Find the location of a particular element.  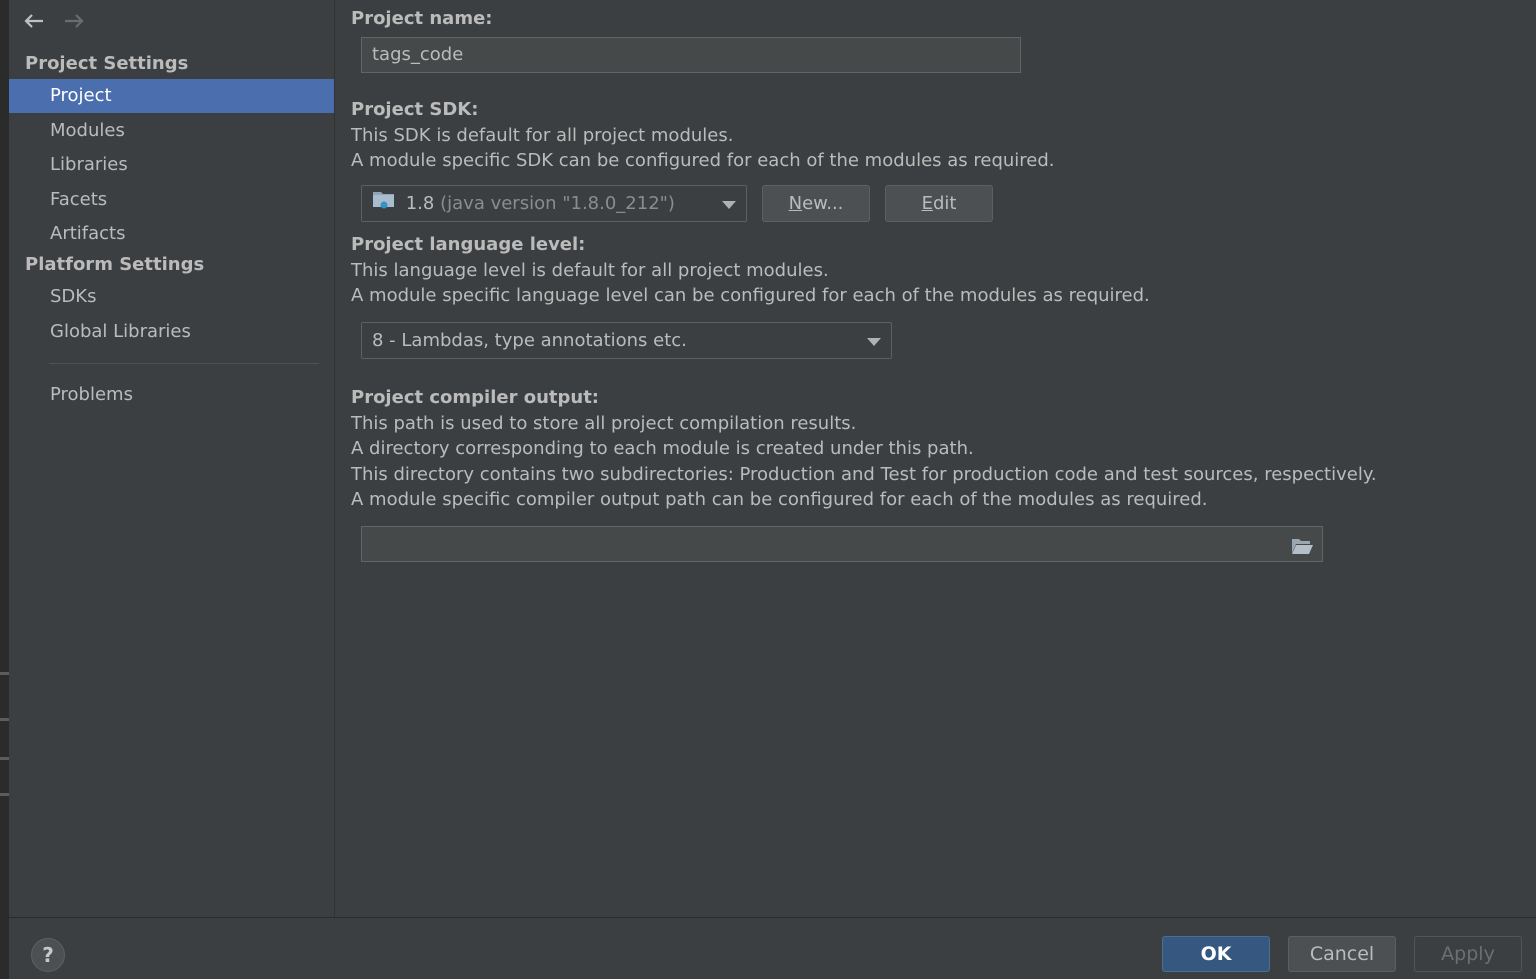

cancel-button: Cancel is located at coordinates (1342, 954).